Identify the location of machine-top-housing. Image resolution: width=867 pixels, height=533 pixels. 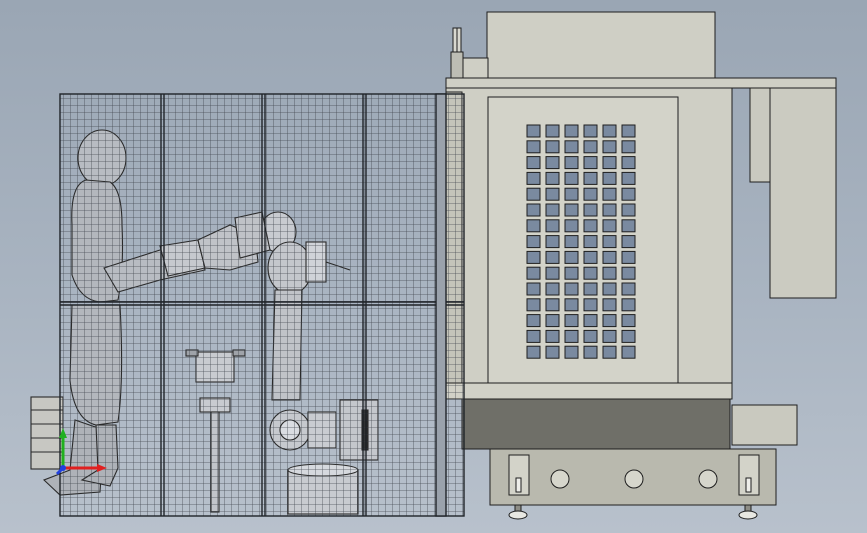
(601, 46).